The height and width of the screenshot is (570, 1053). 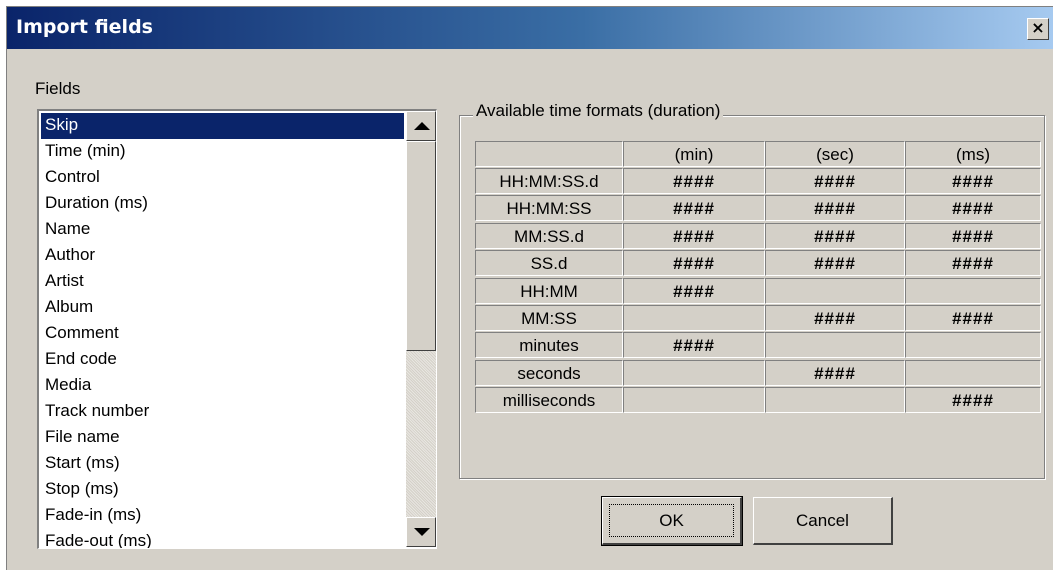 What do you see at coordinates (222, 178) in the screenshot?
I see `list-item: Control` at bounding box center [222, 178].